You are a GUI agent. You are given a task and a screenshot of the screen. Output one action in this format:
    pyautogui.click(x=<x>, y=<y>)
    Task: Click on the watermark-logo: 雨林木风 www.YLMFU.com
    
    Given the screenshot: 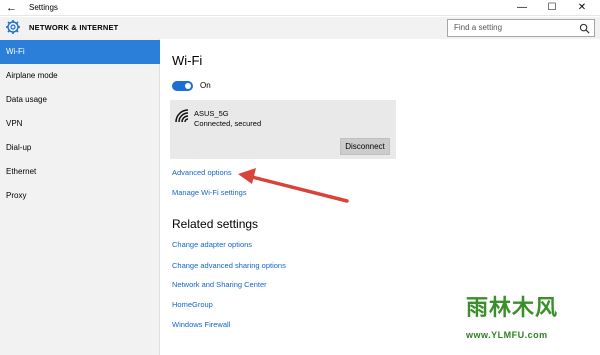 What is the action you would take?
    pyautogui.click(x=528, y=319)
    